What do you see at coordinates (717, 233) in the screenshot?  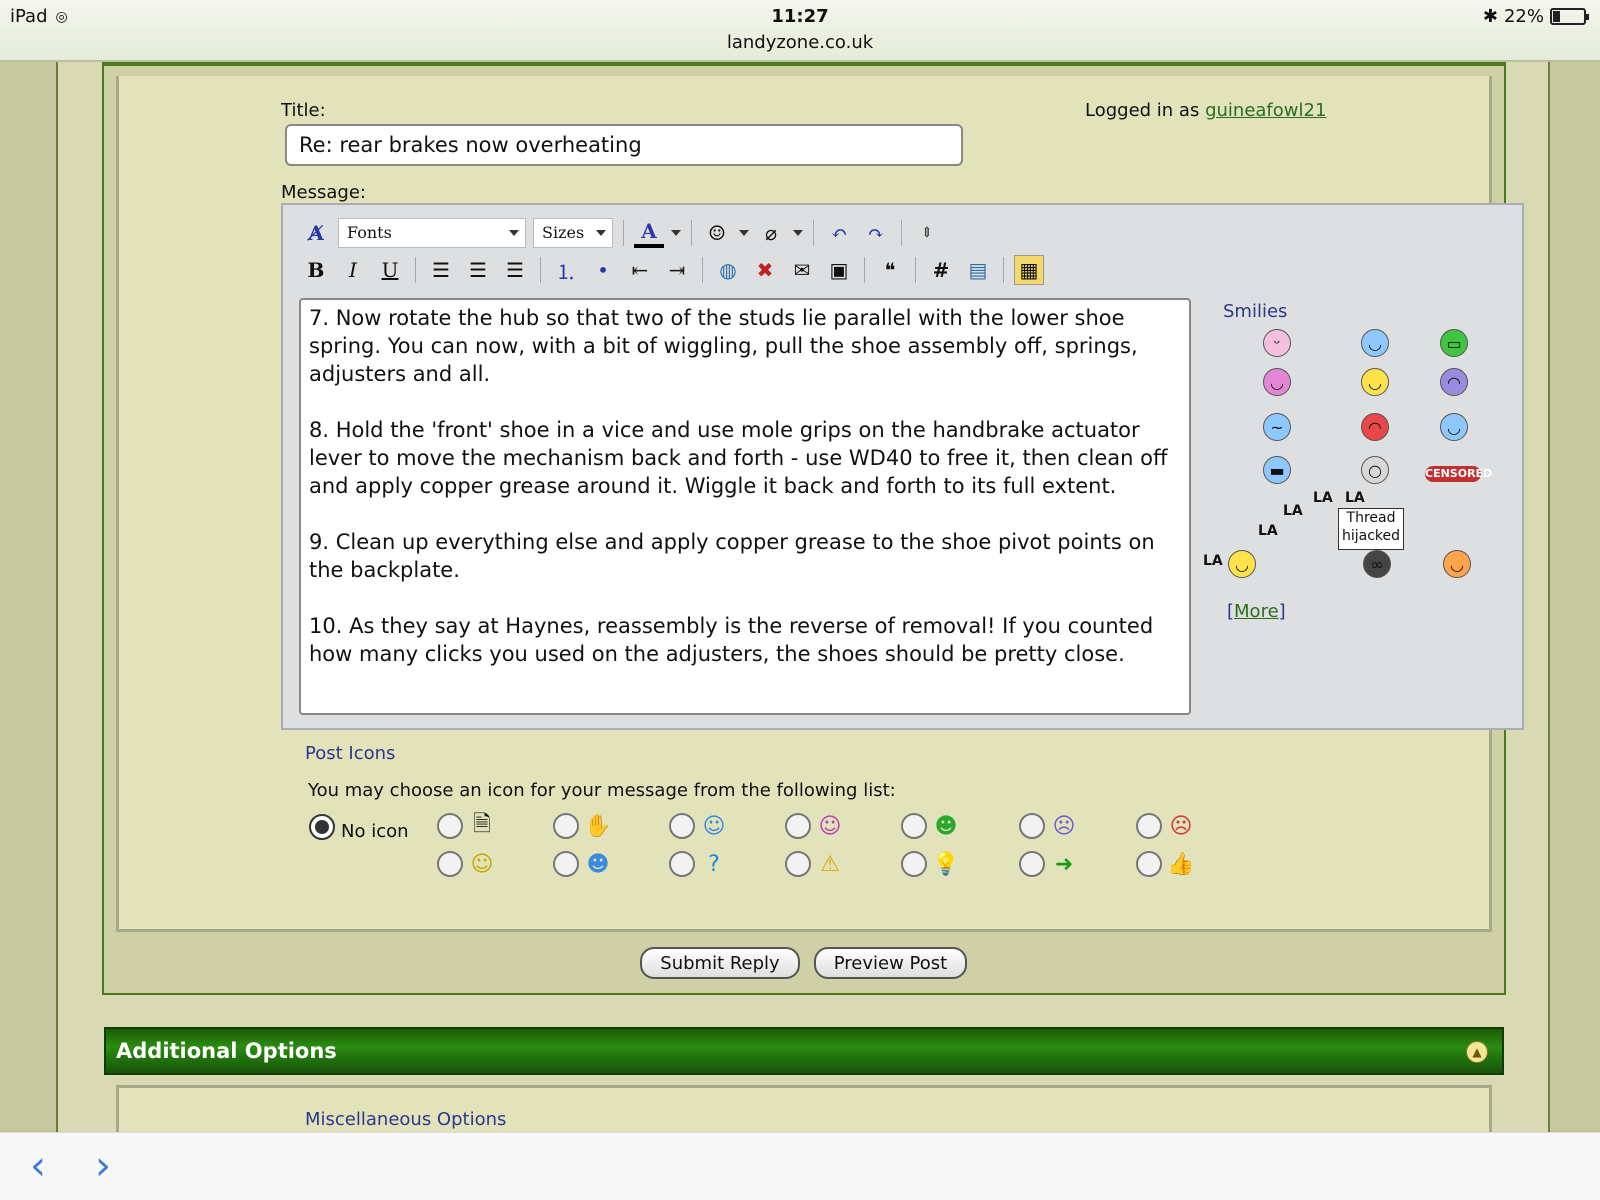 I see `smiley-insert-icon: ☺` at bounding box center [717, 233].